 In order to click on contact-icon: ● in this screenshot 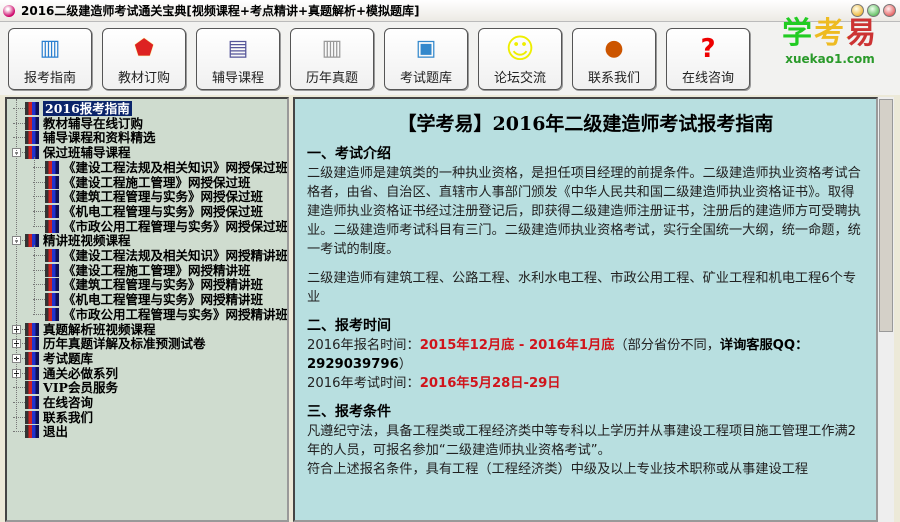, I will do `click(614, 48)`.